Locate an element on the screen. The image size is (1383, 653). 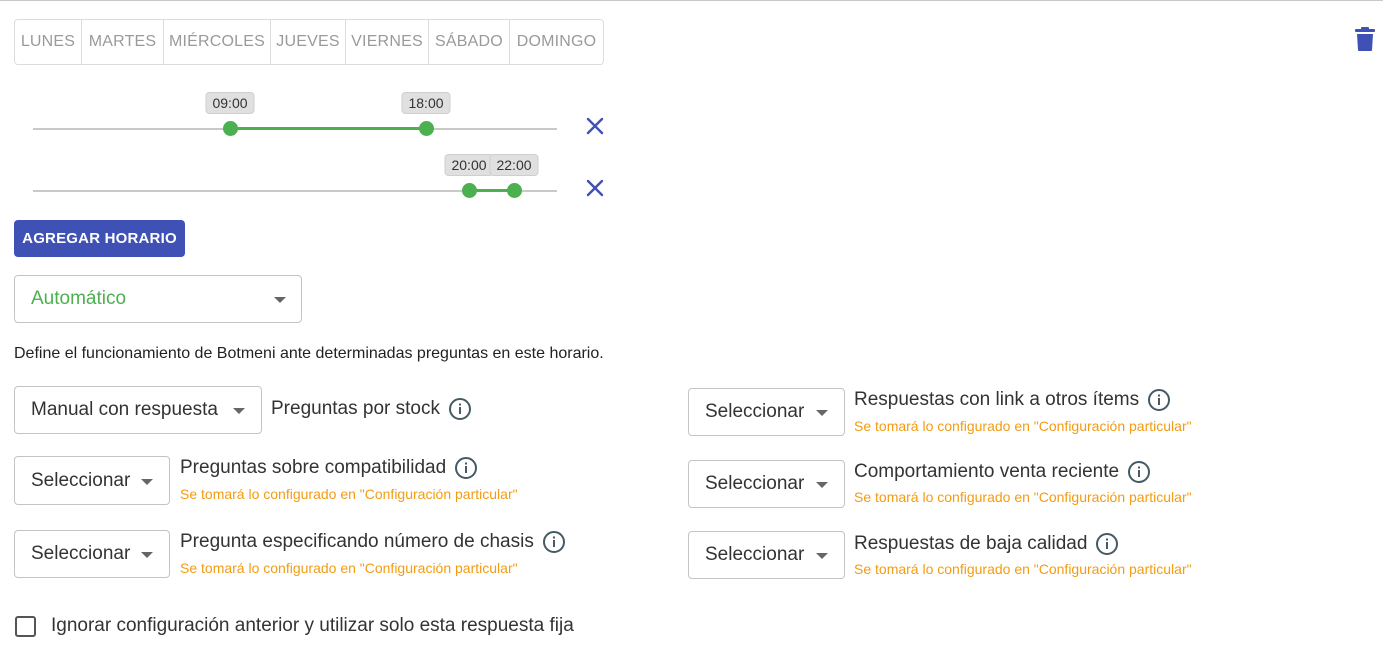
slider-range is located at coordinates (328, 128).